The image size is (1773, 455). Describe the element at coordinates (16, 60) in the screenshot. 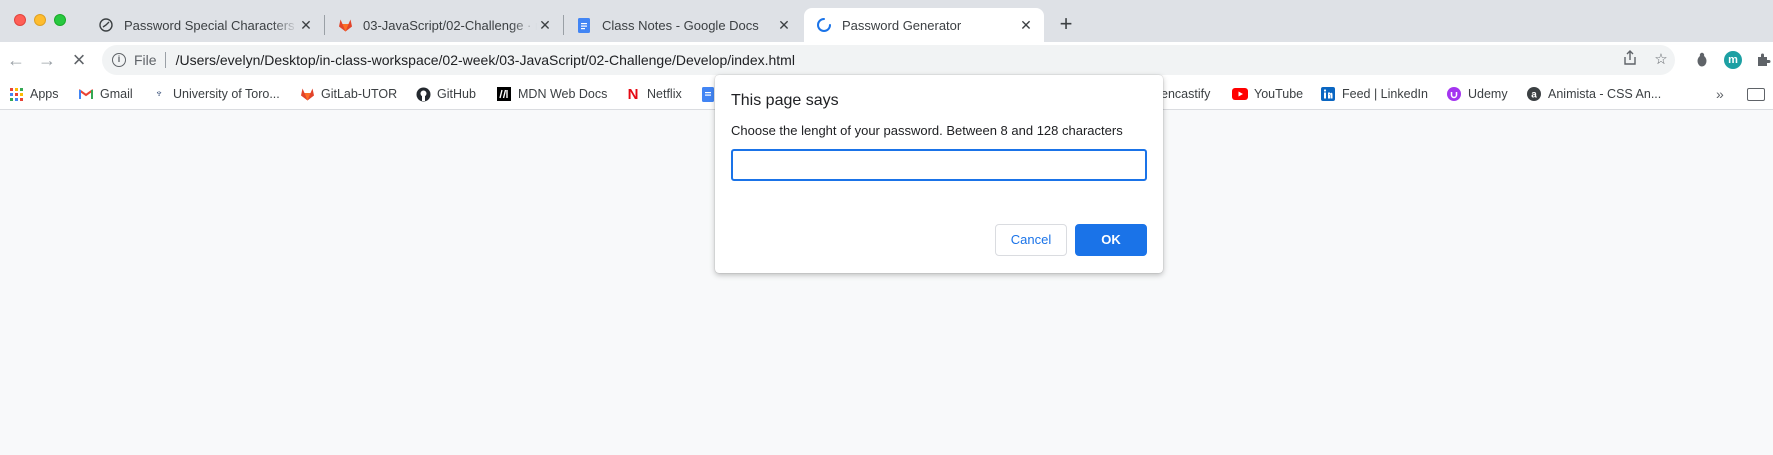

I see `back-arrow-icon: ←` at that location.